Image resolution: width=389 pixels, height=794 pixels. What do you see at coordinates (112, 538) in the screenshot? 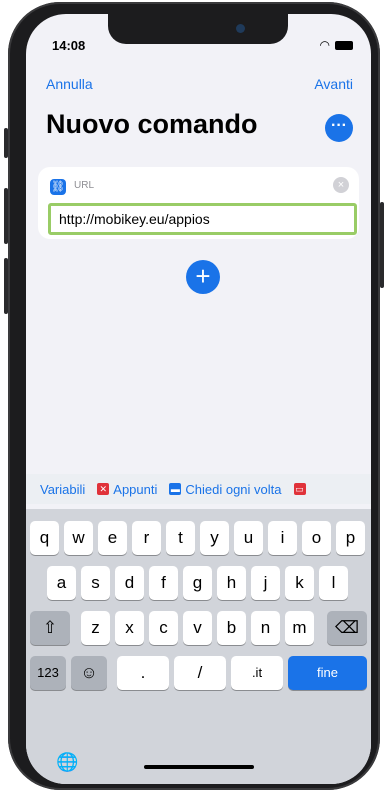
I see `key-e: e` at bounding box center [112, 538].